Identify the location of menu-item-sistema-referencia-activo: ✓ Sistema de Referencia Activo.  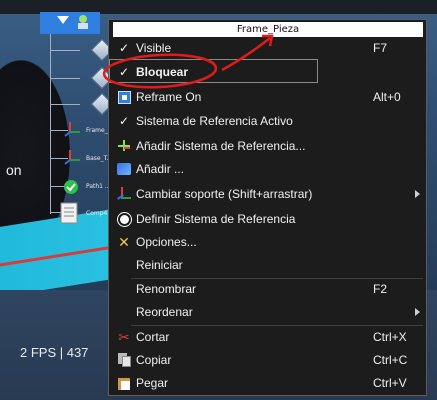
(267, 121).